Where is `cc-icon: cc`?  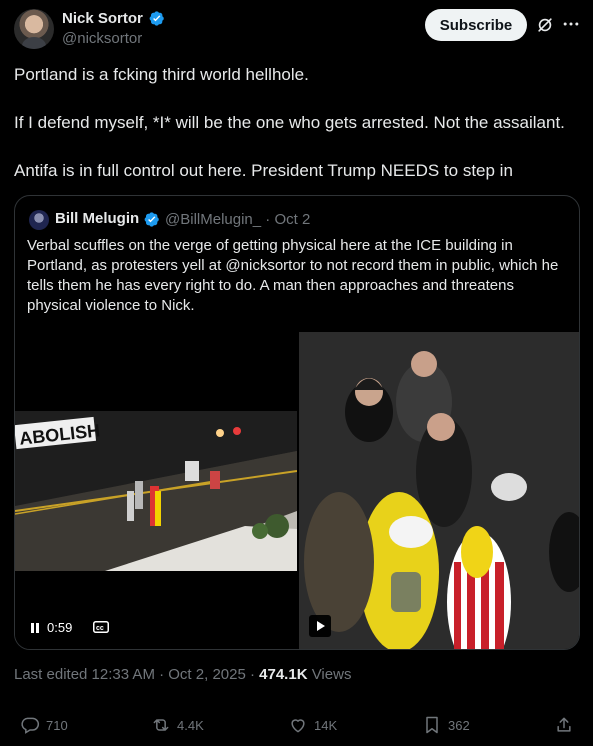
cc-icon: cc is located at coordinates (101, 627).